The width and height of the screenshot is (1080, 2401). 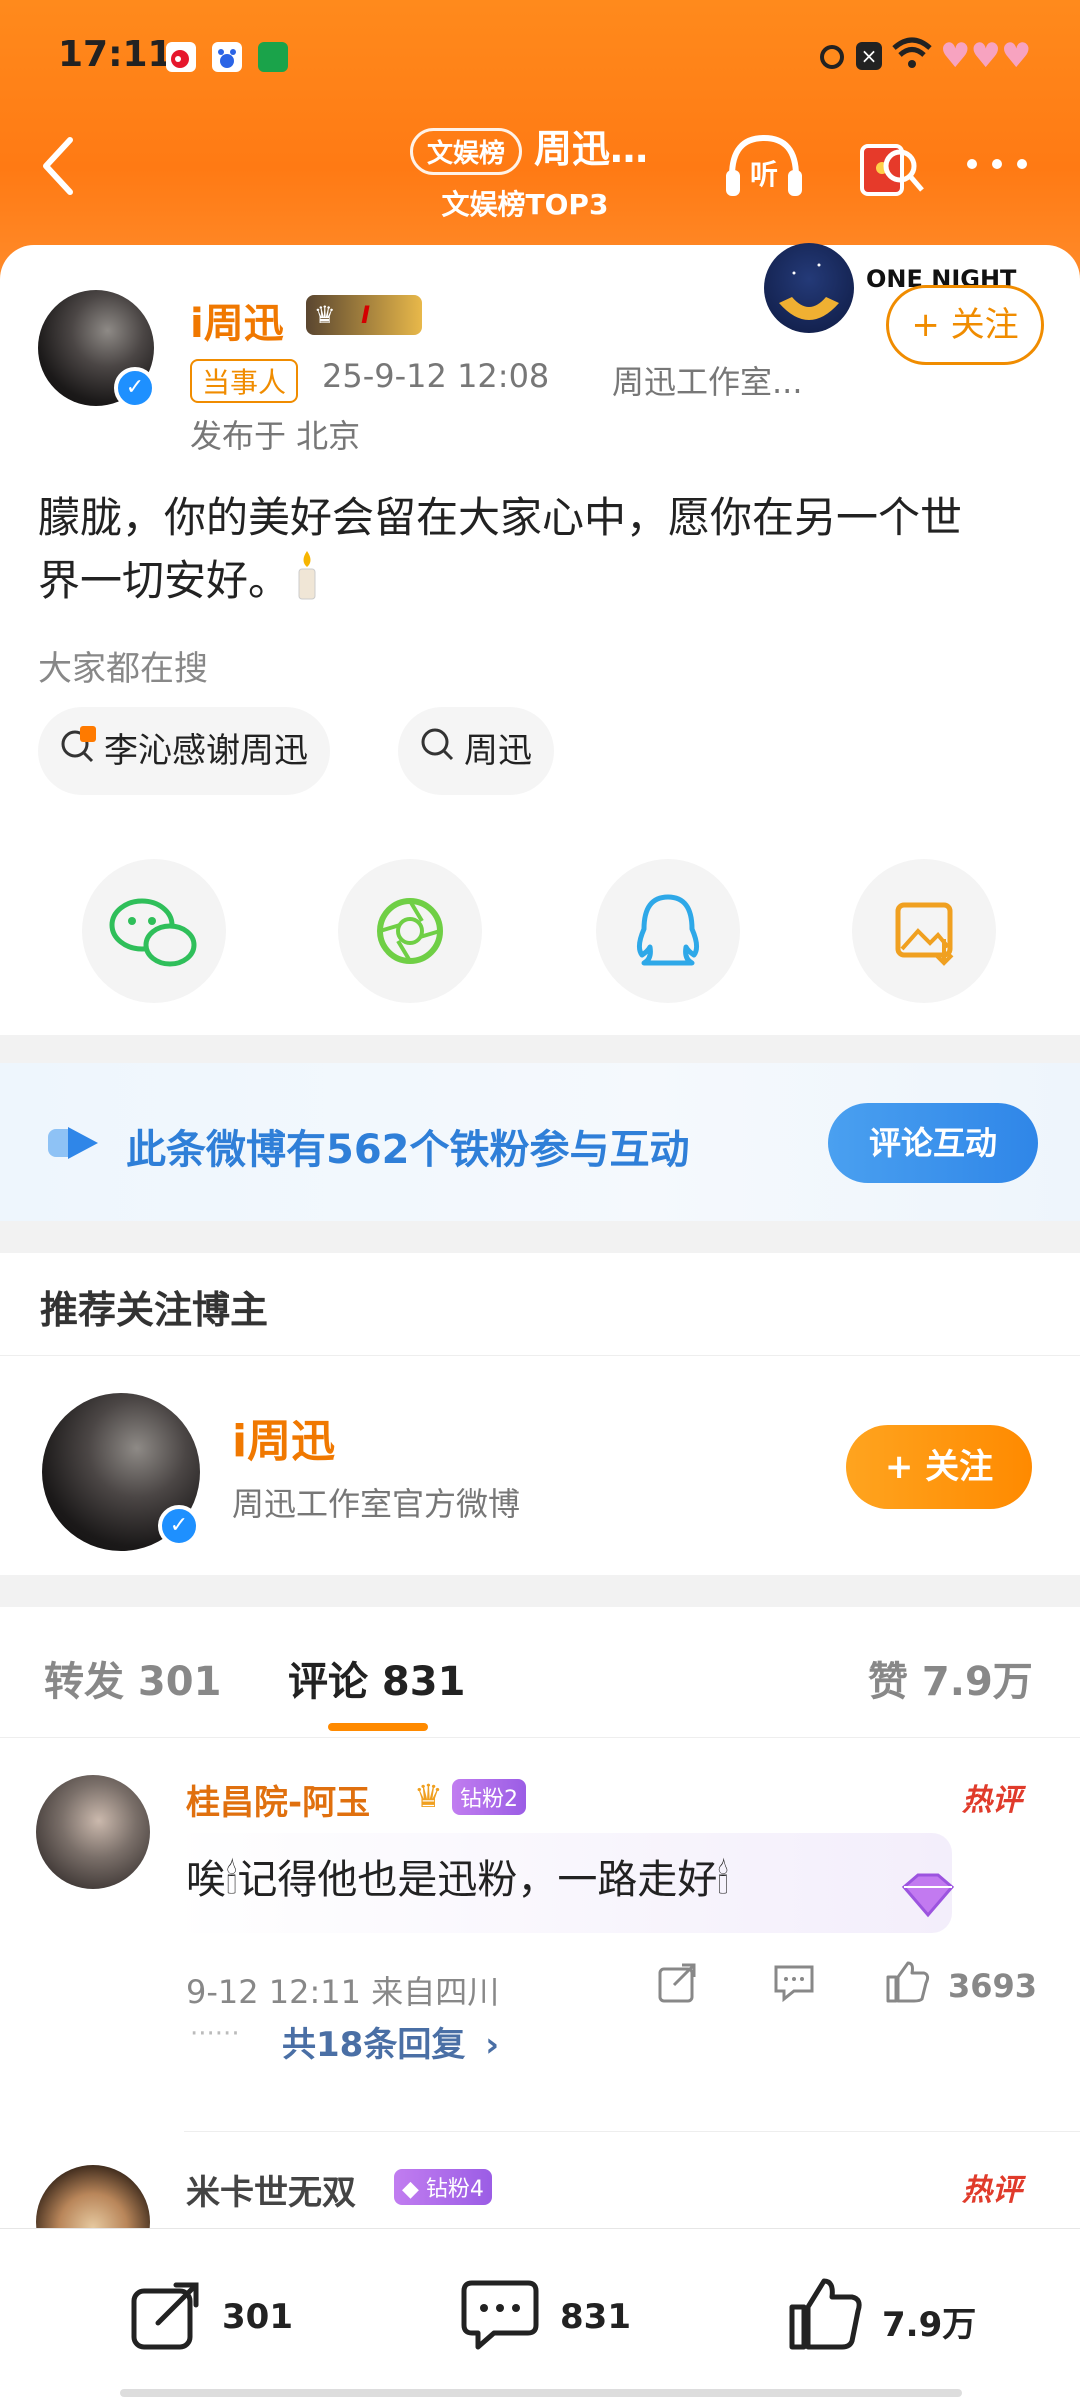 I want to click on more-icon, so click(x=997, y=166).